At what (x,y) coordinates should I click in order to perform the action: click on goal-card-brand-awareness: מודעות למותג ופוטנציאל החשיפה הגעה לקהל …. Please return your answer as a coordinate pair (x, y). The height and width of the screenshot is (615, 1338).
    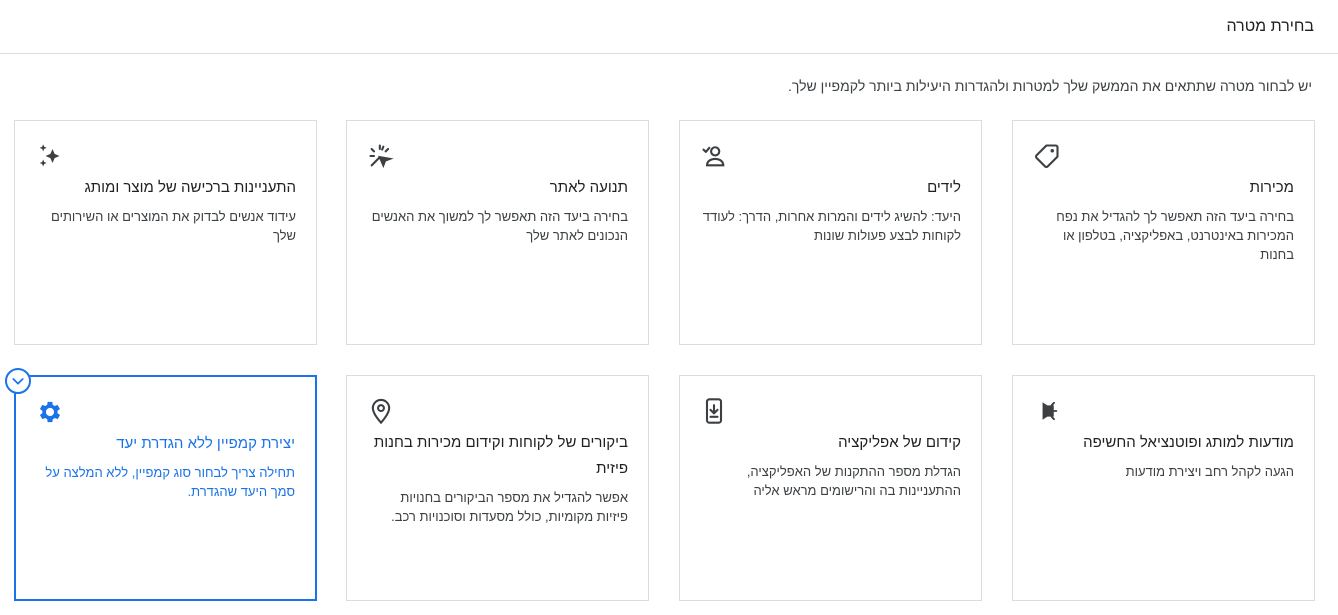
    Looking at the image, I should click on (1163, 488).